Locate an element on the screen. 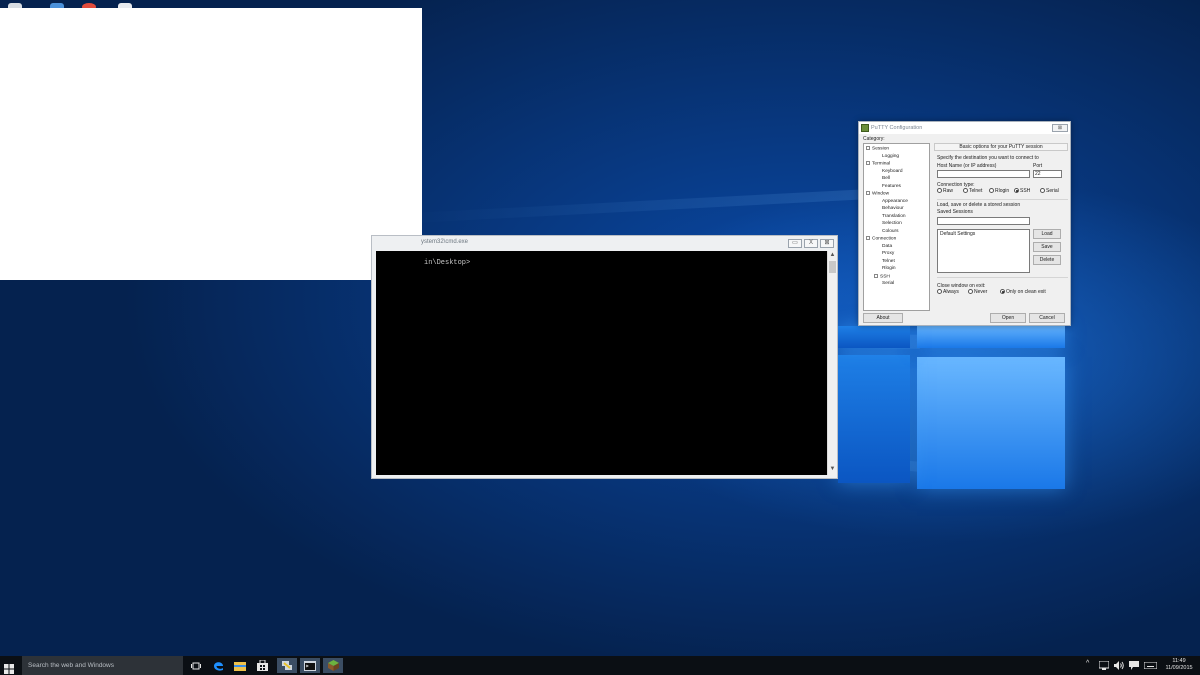 This screenshot has width=1200, height=675. tree-item-colours: Colours is located at coordinates (890, 231).